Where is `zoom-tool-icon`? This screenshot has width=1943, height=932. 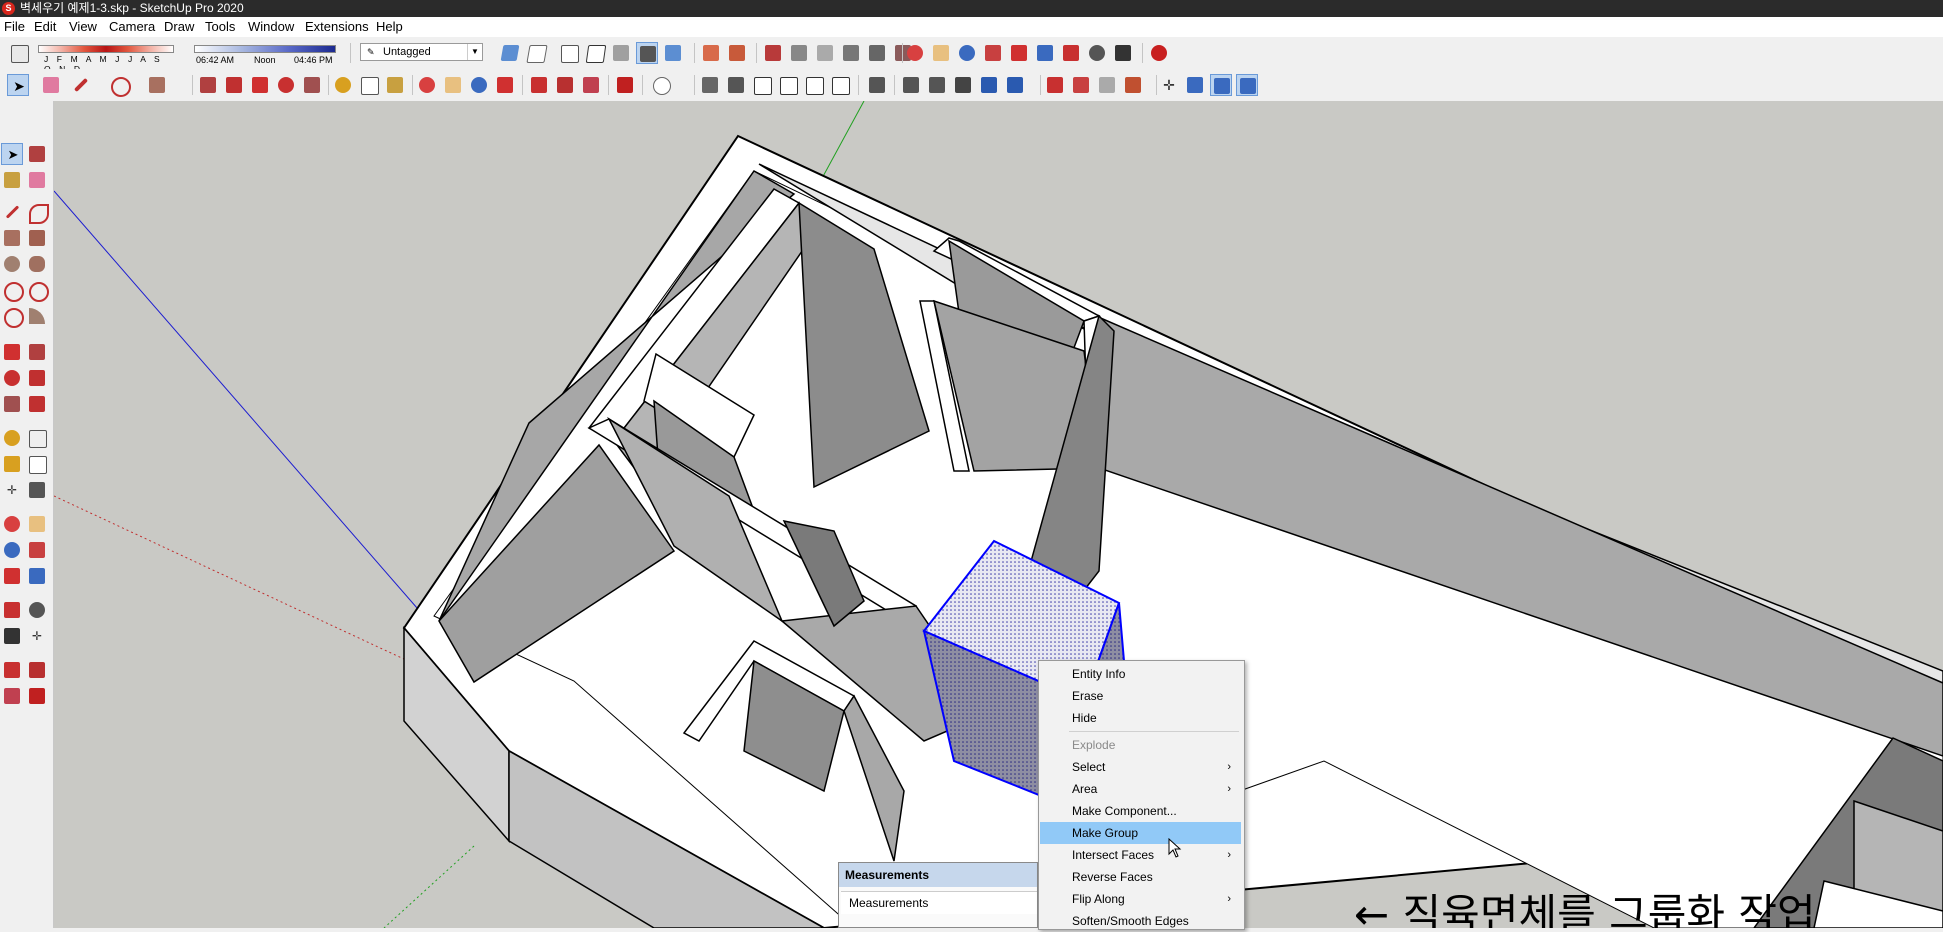
zoom-tool-icon is located at coordinates (479, 85).